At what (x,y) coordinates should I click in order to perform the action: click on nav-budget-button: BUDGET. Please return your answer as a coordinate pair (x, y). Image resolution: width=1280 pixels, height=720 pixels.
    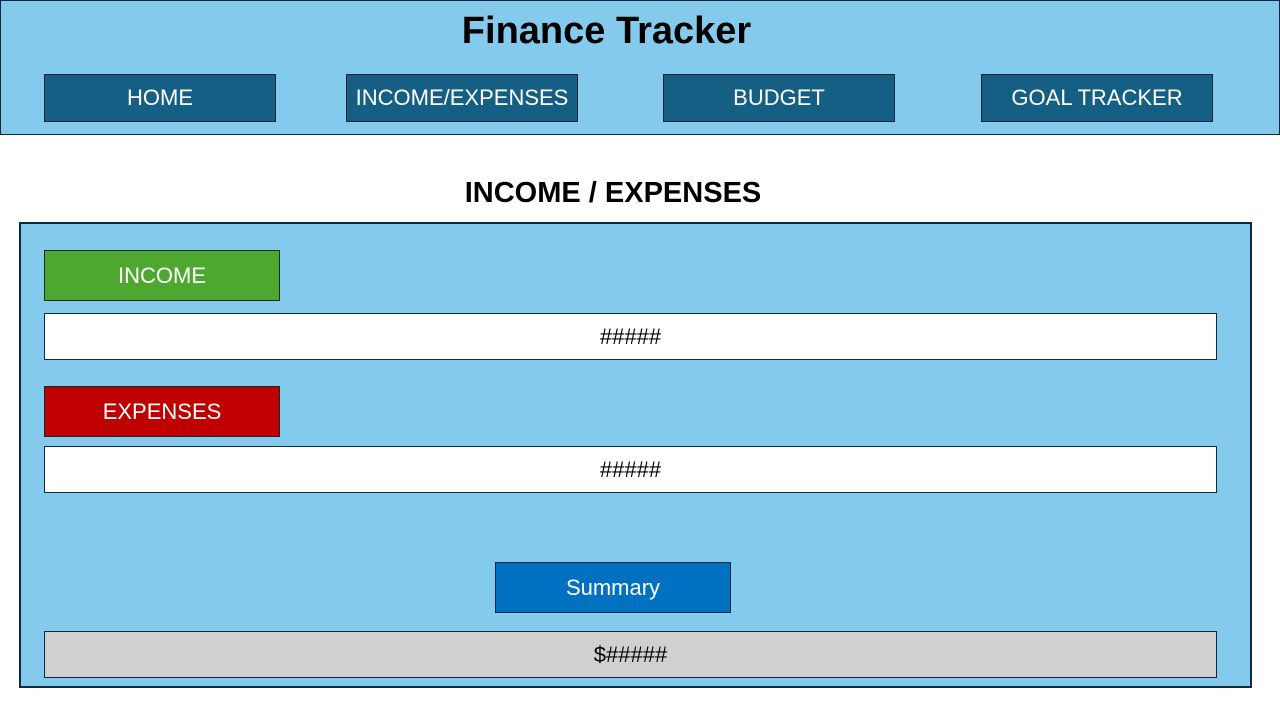
    Looking at the image, I should click on (779, 98).